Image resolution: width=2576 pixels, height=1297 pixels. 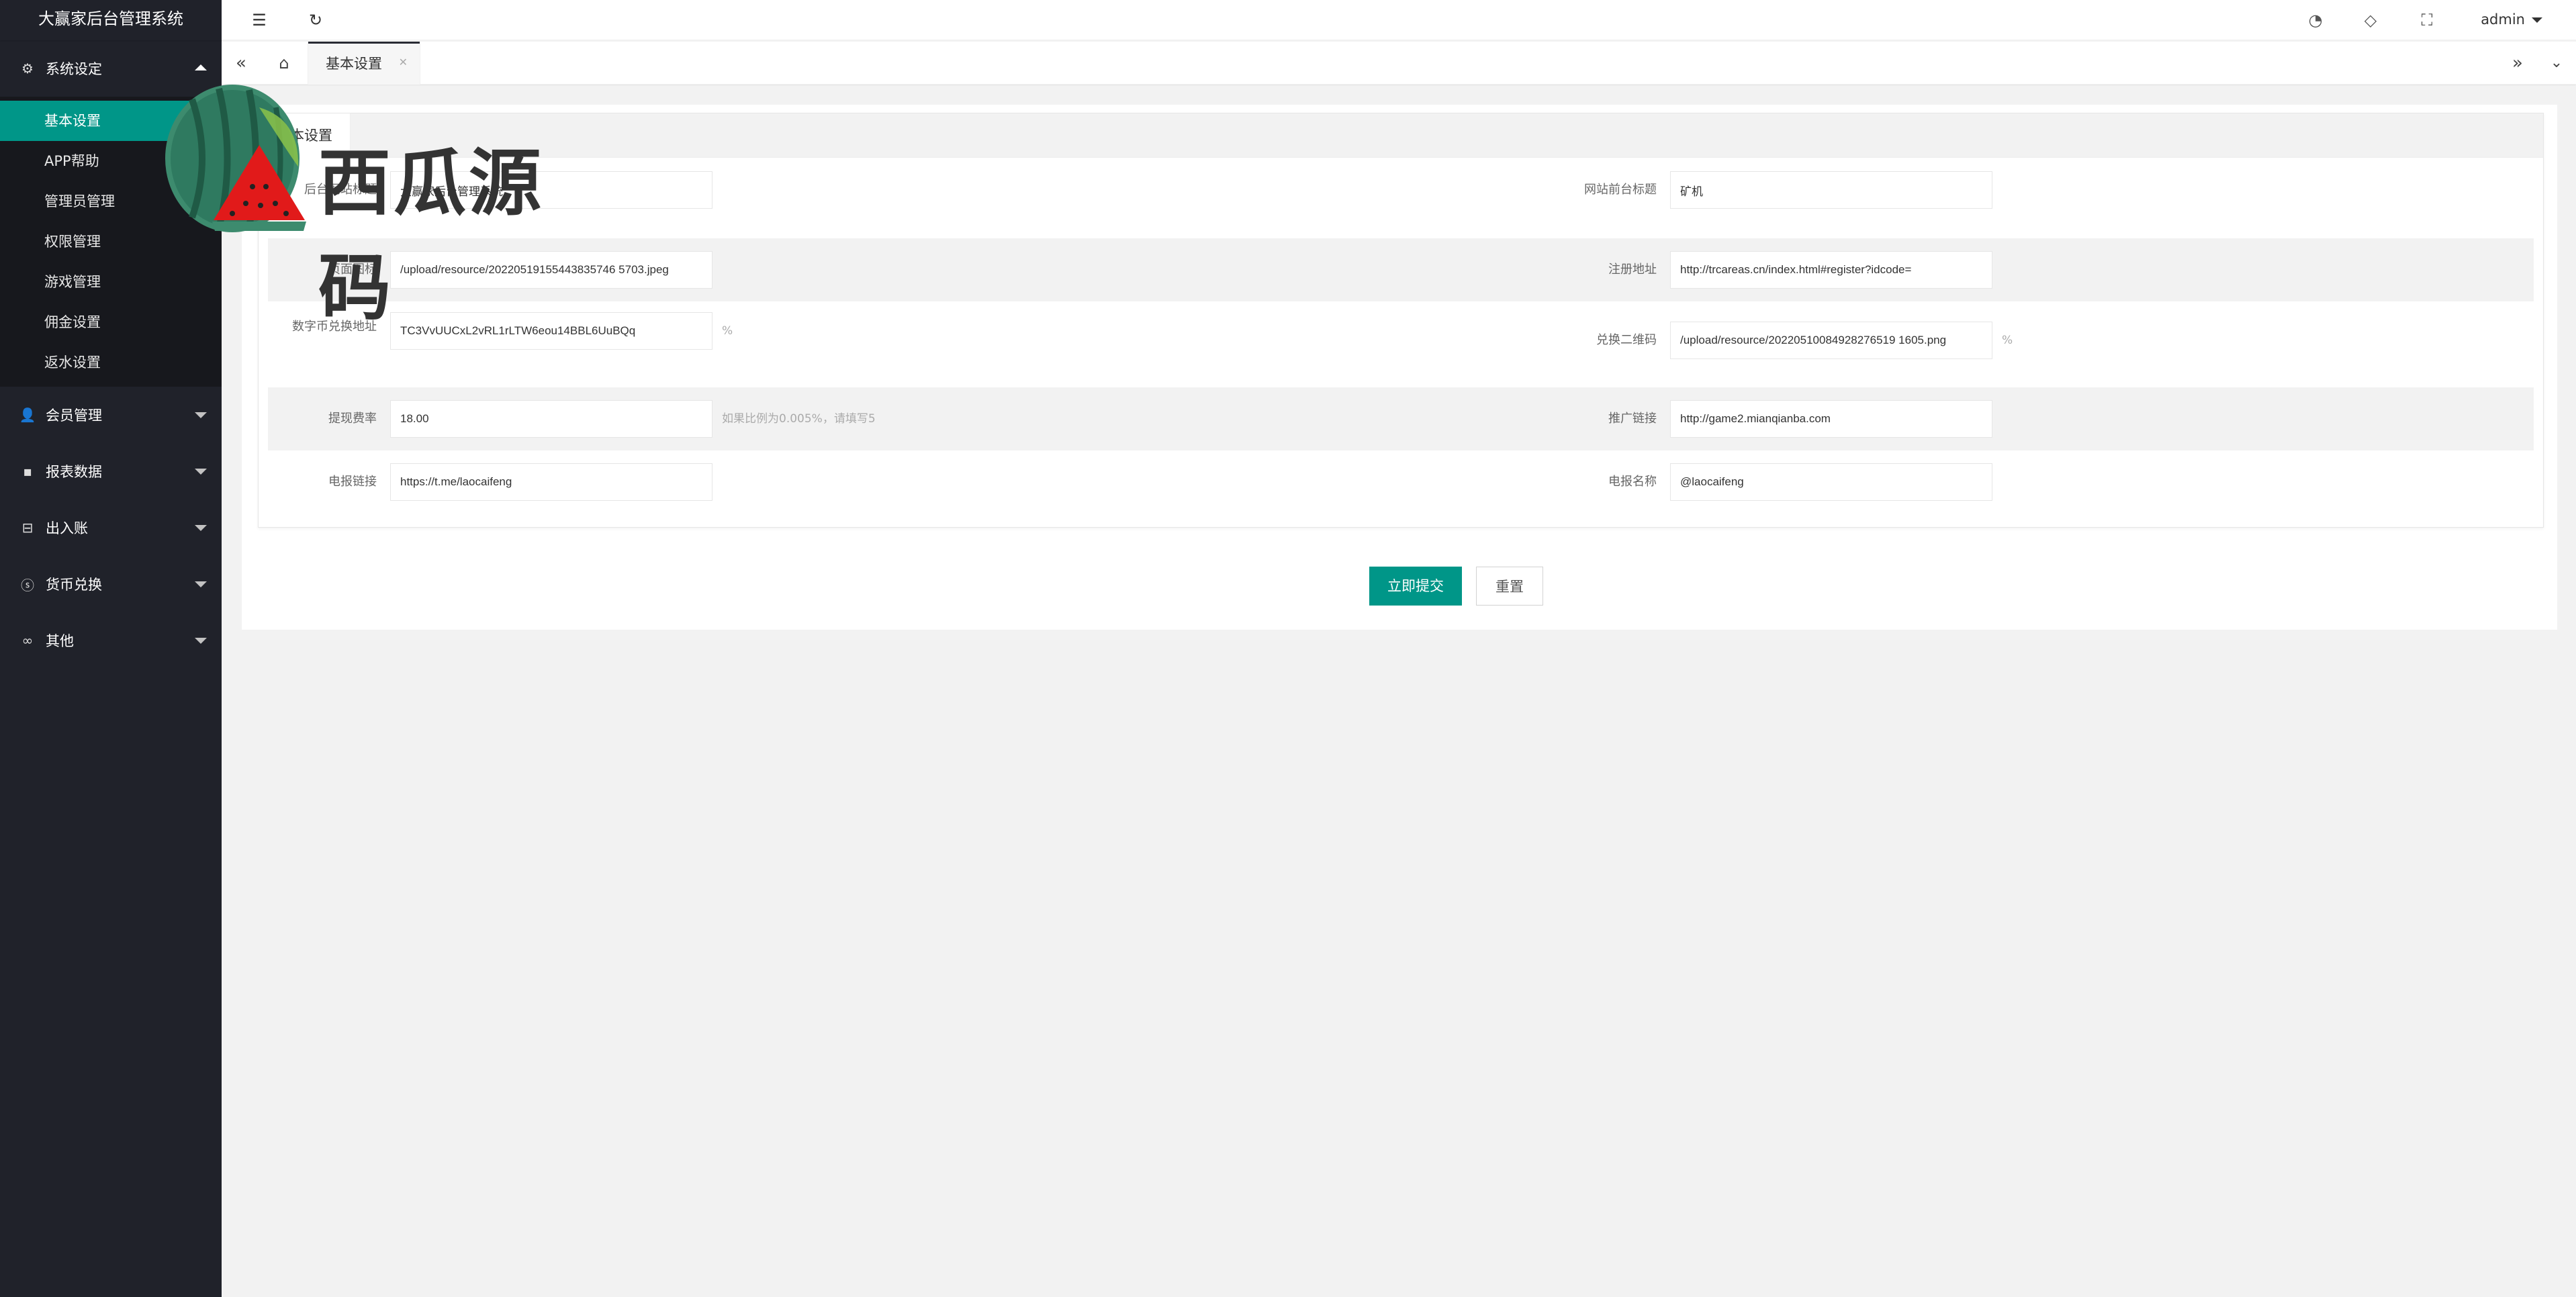 What do you see at coordinates (1399, 20) in the screenshot?
I see `top-header: ☰ ↻ ◔ ◇ ⛶ admin` at bounding box center [1399, 20].